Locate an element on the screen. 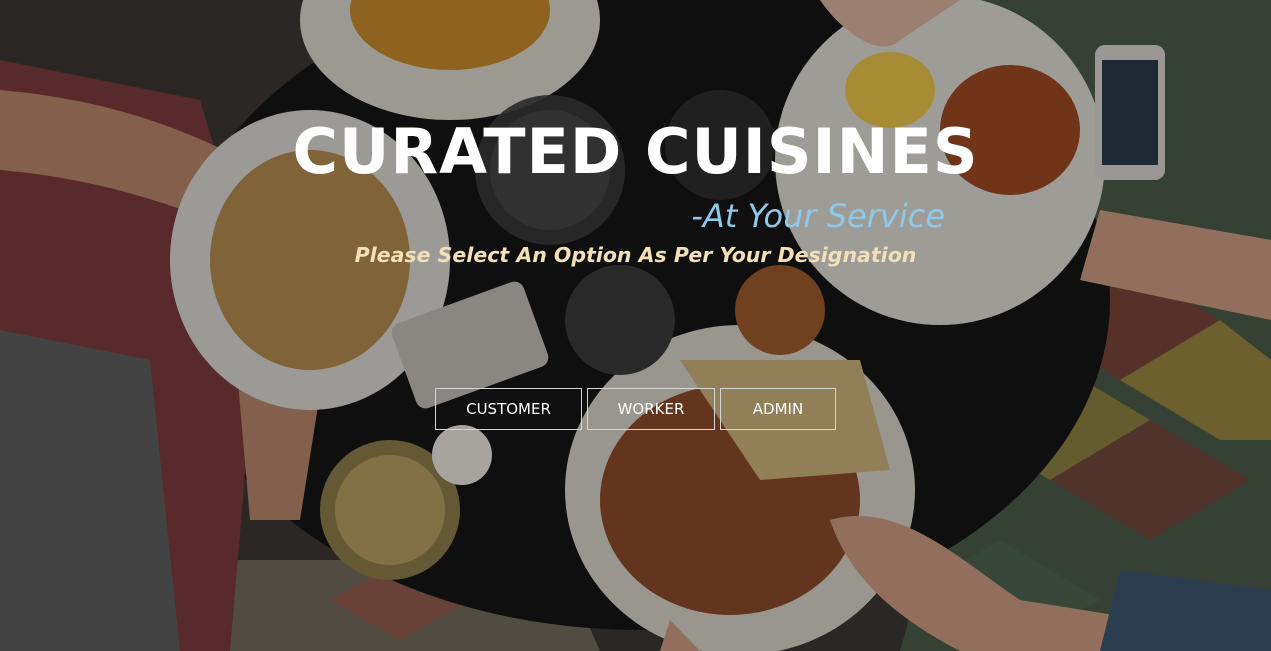  tagline: -At Your Service is located at coordinates (818, 216).